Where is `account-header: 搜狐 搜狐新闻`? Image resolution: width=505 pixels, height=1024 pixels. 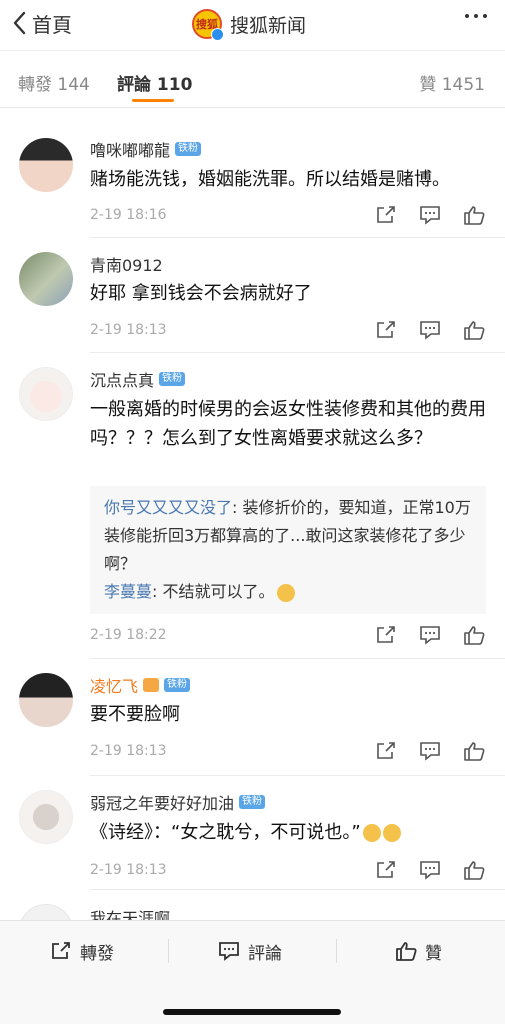
account-header: 搜狐 搜狐新闻 is located at coordinates (249, 24).